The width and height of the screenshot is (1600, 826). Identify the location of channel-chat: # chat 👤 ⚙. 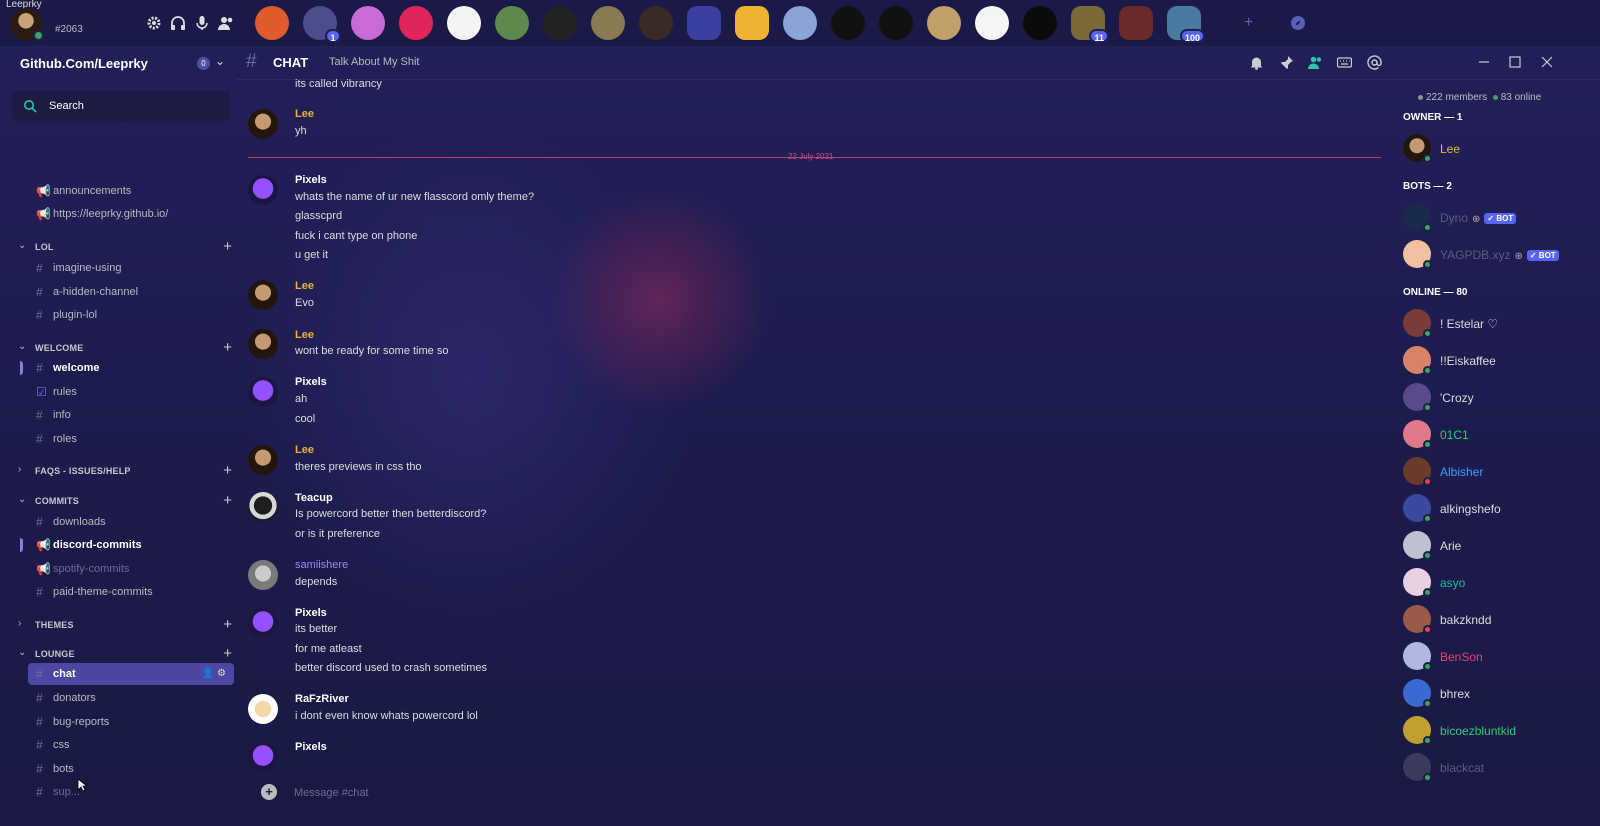
(131, 674).